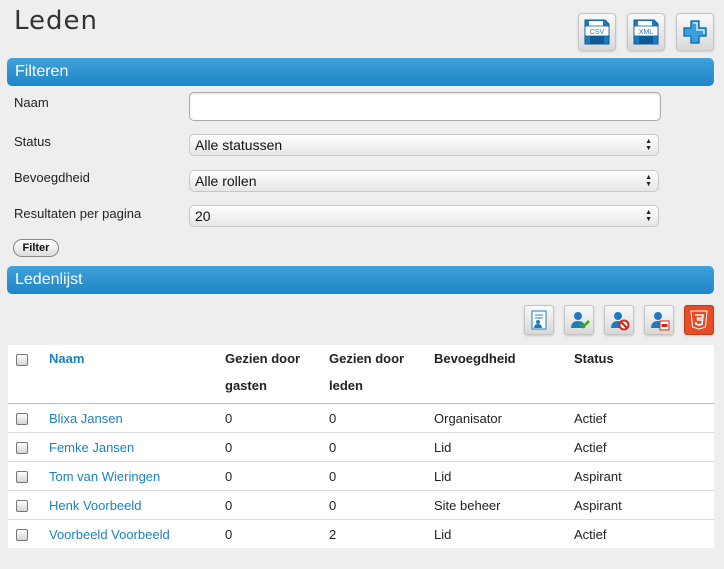  I want to click on edit-member-icon, so click(539, 320).